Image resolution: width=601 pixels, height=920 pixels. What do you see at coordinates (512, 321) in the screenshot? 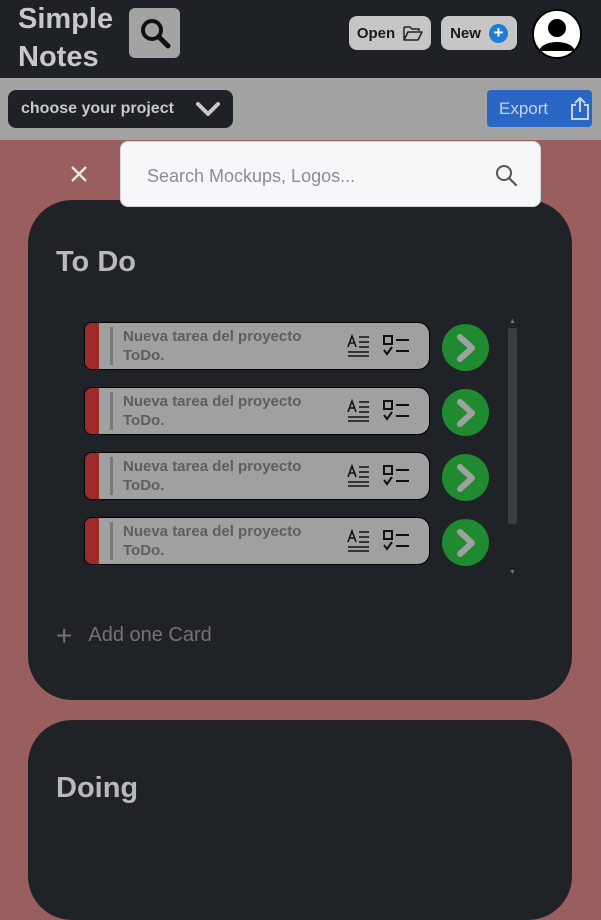
I see `scroll-up-arrow: ▲` at bounding box center [512, 321].